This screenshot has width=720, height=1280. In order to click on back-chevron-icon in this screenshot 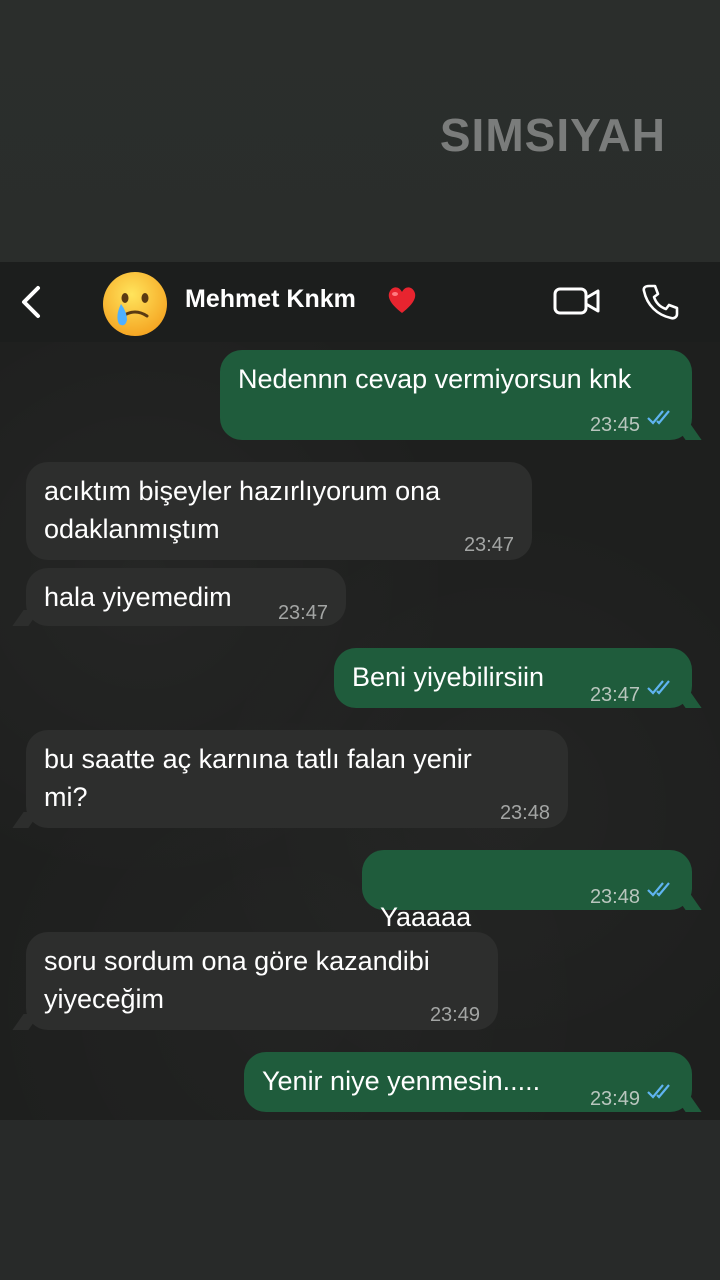, I will do `click(32, 302)`.